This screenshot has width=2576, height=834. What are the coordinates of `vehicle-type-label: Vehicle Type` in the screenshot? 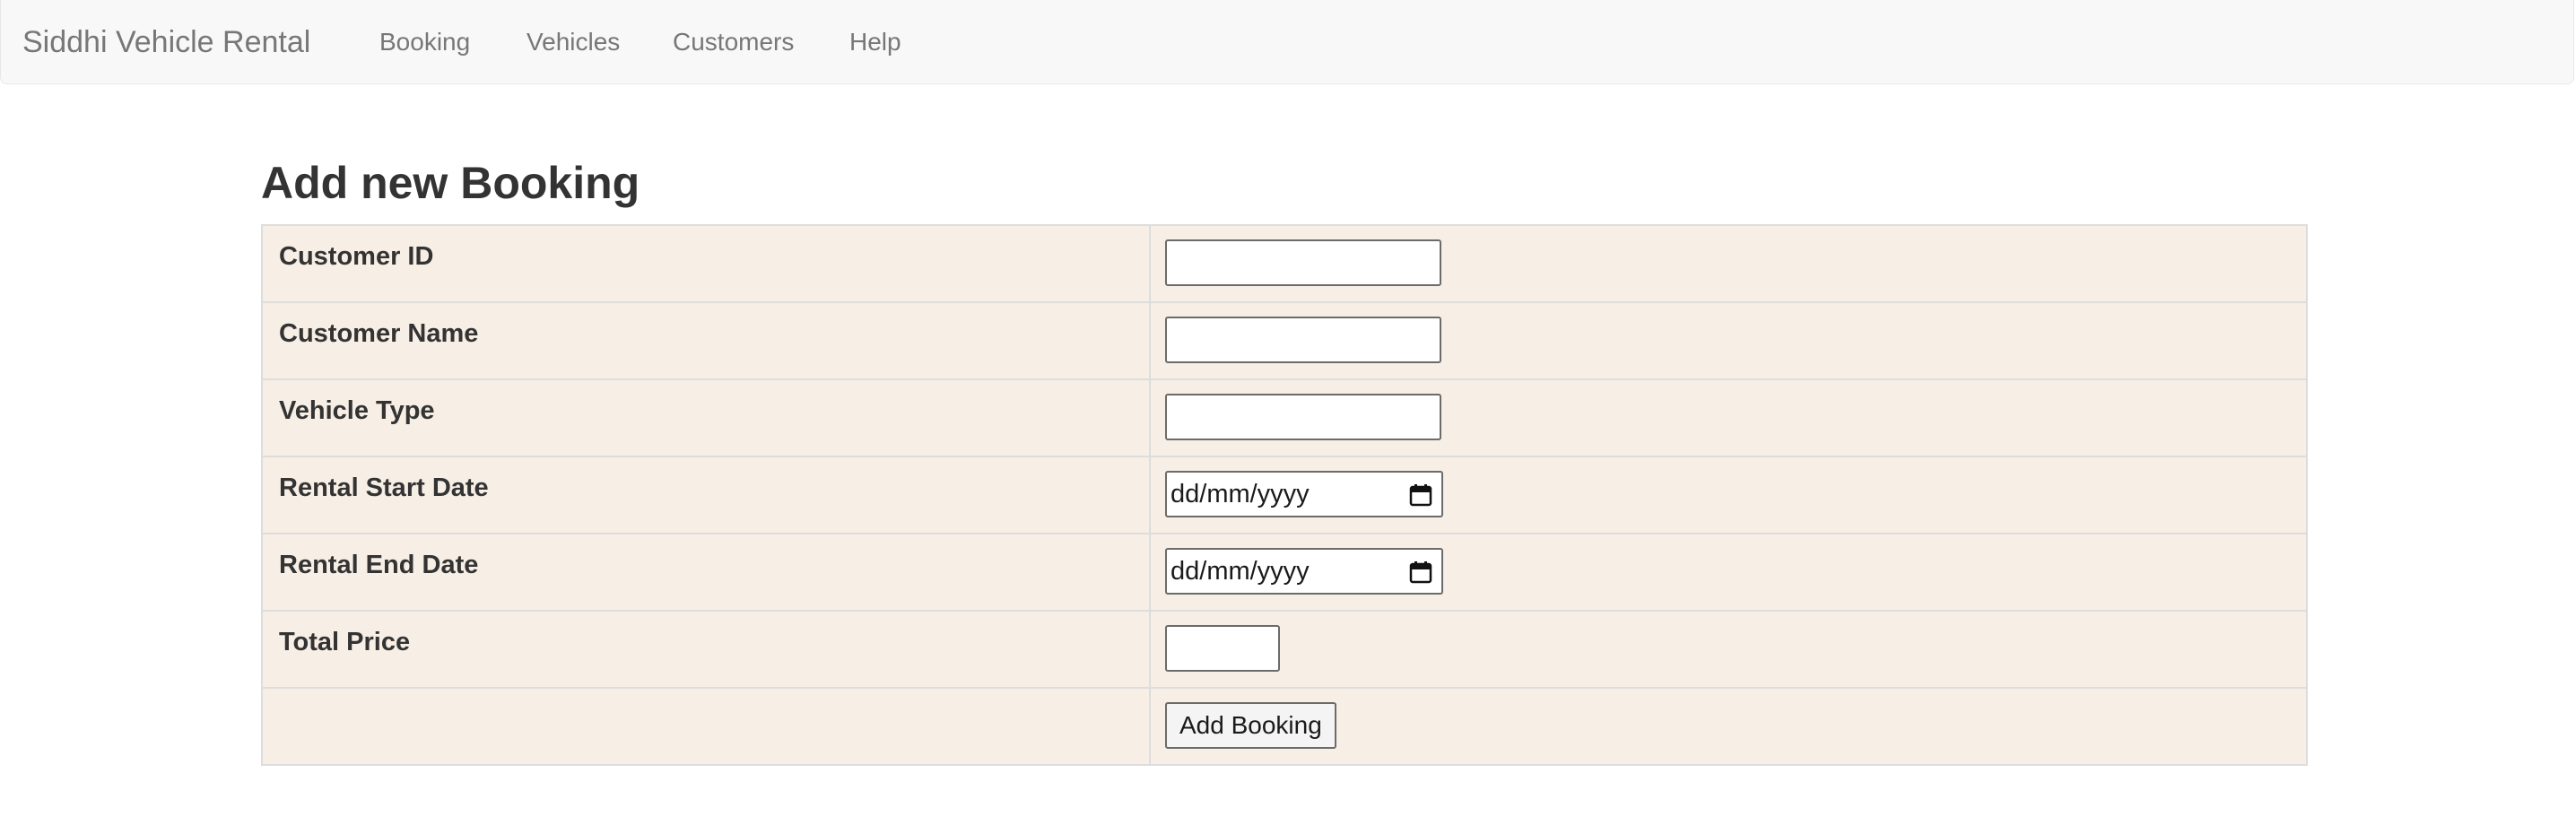 It's located at (706, 417).